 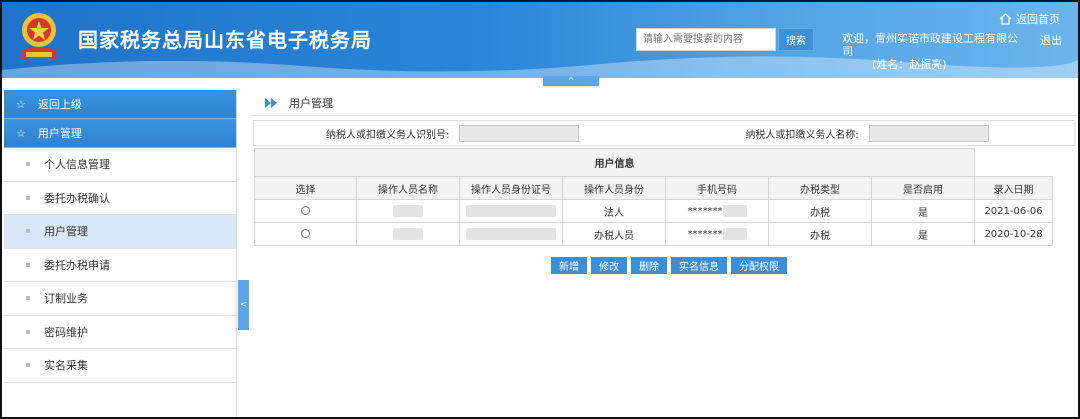 What do you see at coordinates (649, 265) in the screenshot?
I see `delete-button: 删除` at bounding box center [649, 265].